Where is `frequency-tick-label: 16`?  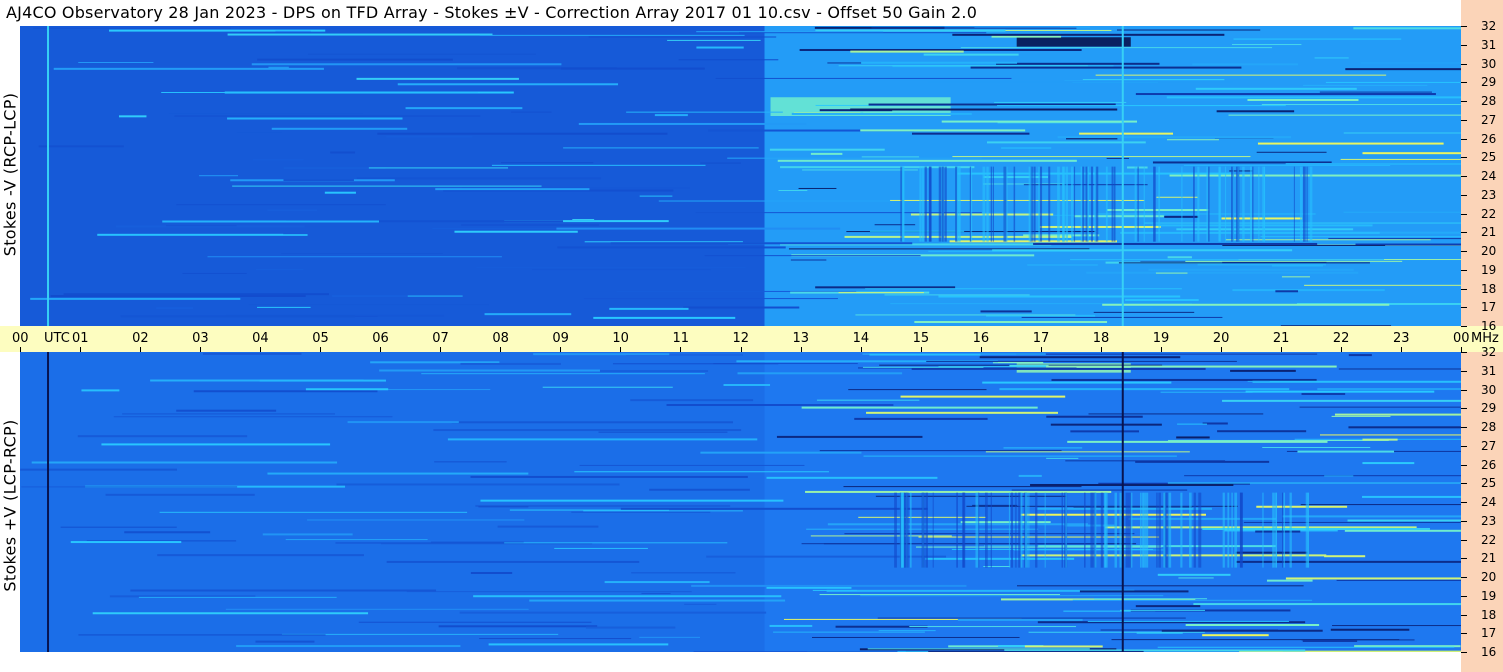 frequency-tick-label: 16 is located at coordinates (1489, 652).